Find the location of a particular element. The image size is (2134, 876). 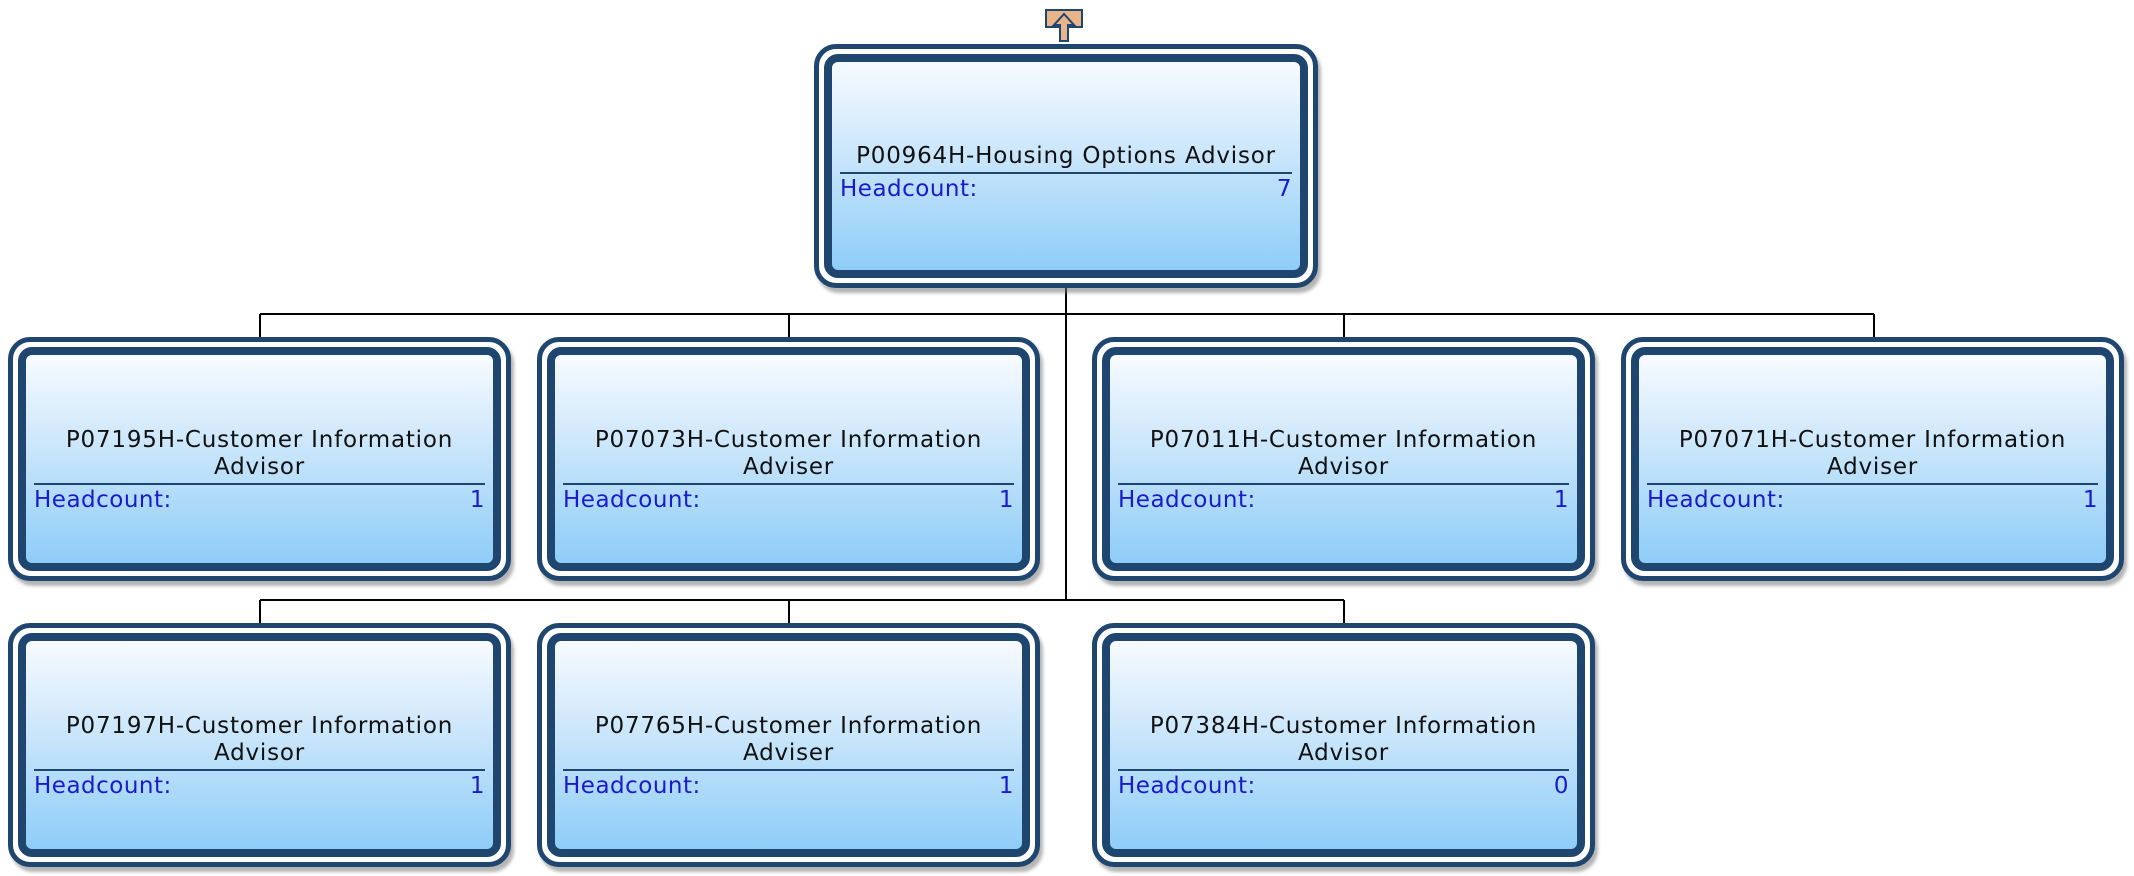

headcount-row: Headcount: 0 is located at coordinates (1343, 786).